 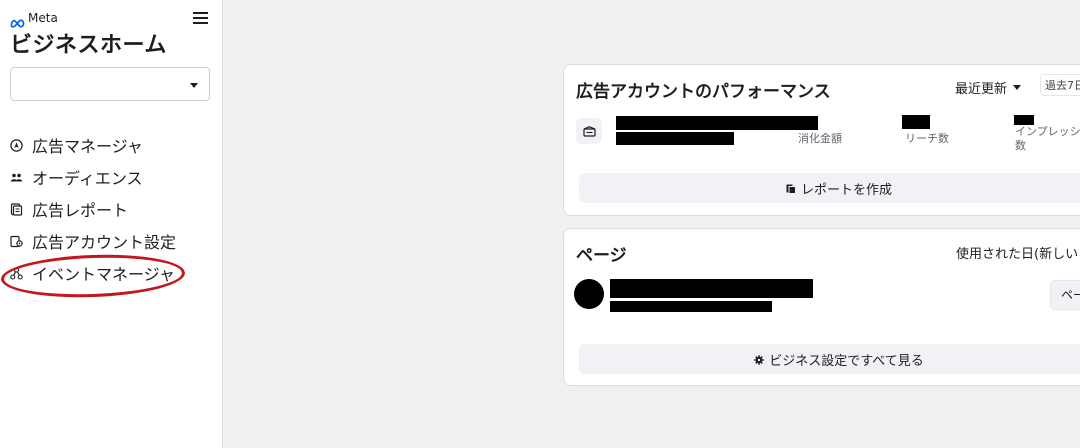 What do you see at coordinates (927, 138) in the screenshot?
I see `metric-label-reach: リーチ数` at bounding box center [927, 138].